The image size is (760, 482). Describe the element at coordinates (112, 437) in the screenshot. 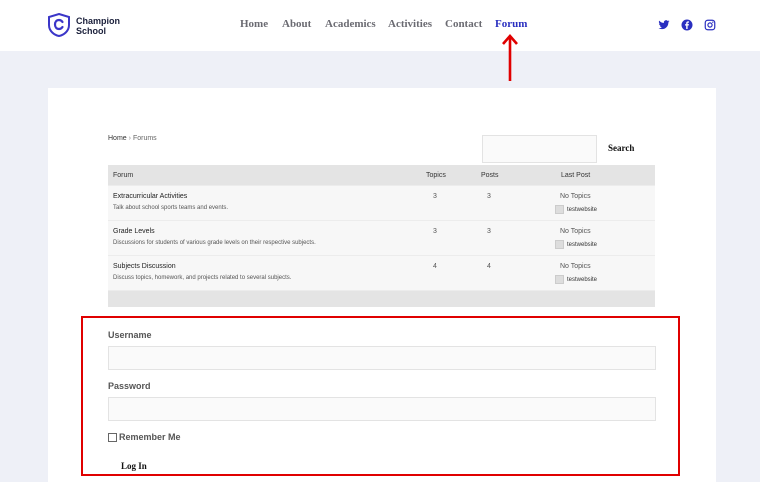

I see `remember-me-checkbox` at that location.